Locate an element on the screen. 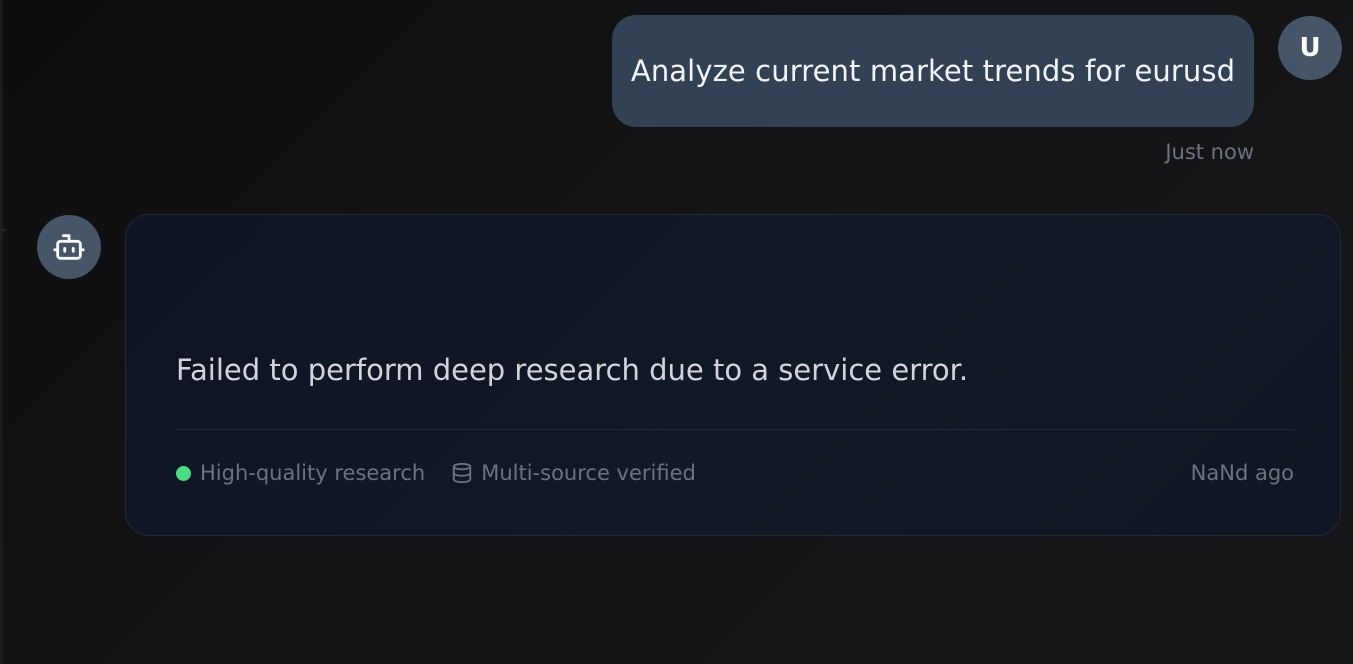 The image size is (1353, 664). user-message-text: Analyze current market trends for eurusd is located at coordinates (933, 71).